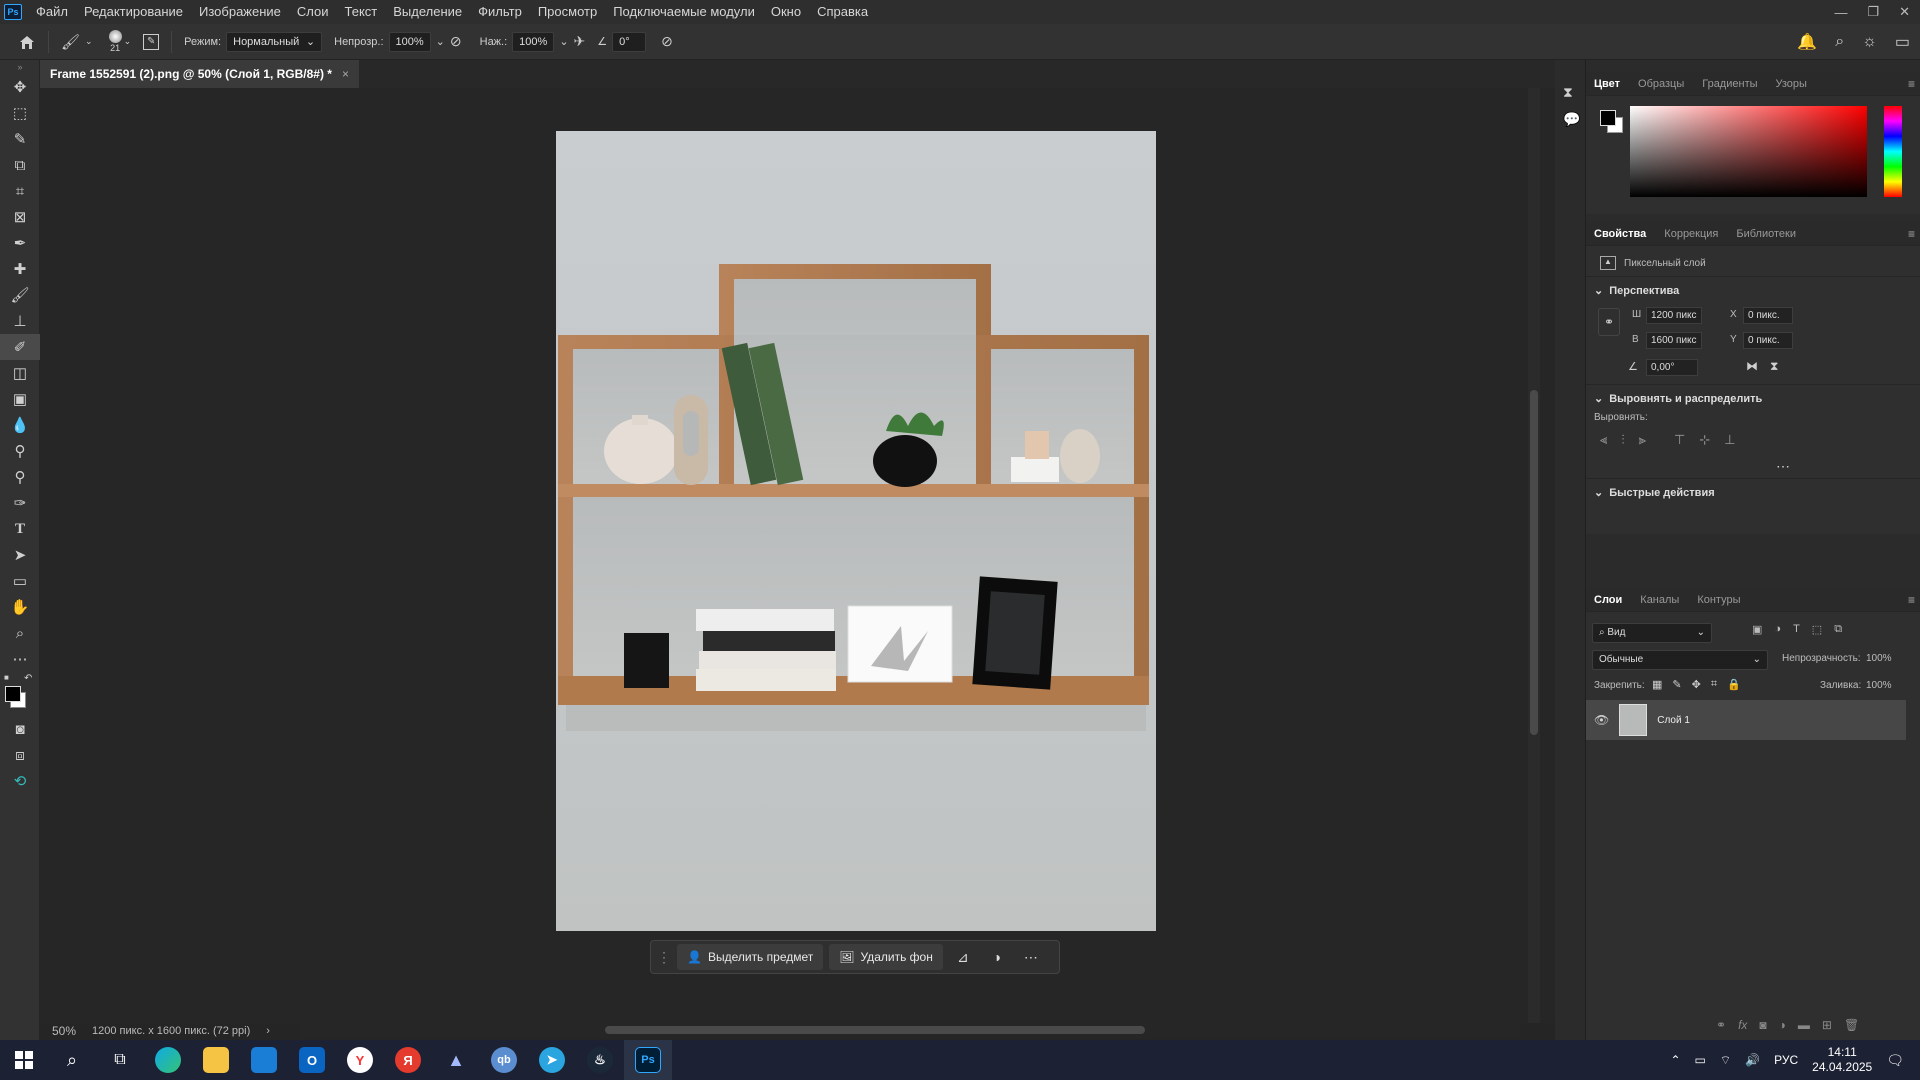 Image resolution: width=1920 pixels, height=1080 pixels. Describe the element at coordinates (64, 1031) in the screenshot. I see `zoom-level: 50%` at that location.